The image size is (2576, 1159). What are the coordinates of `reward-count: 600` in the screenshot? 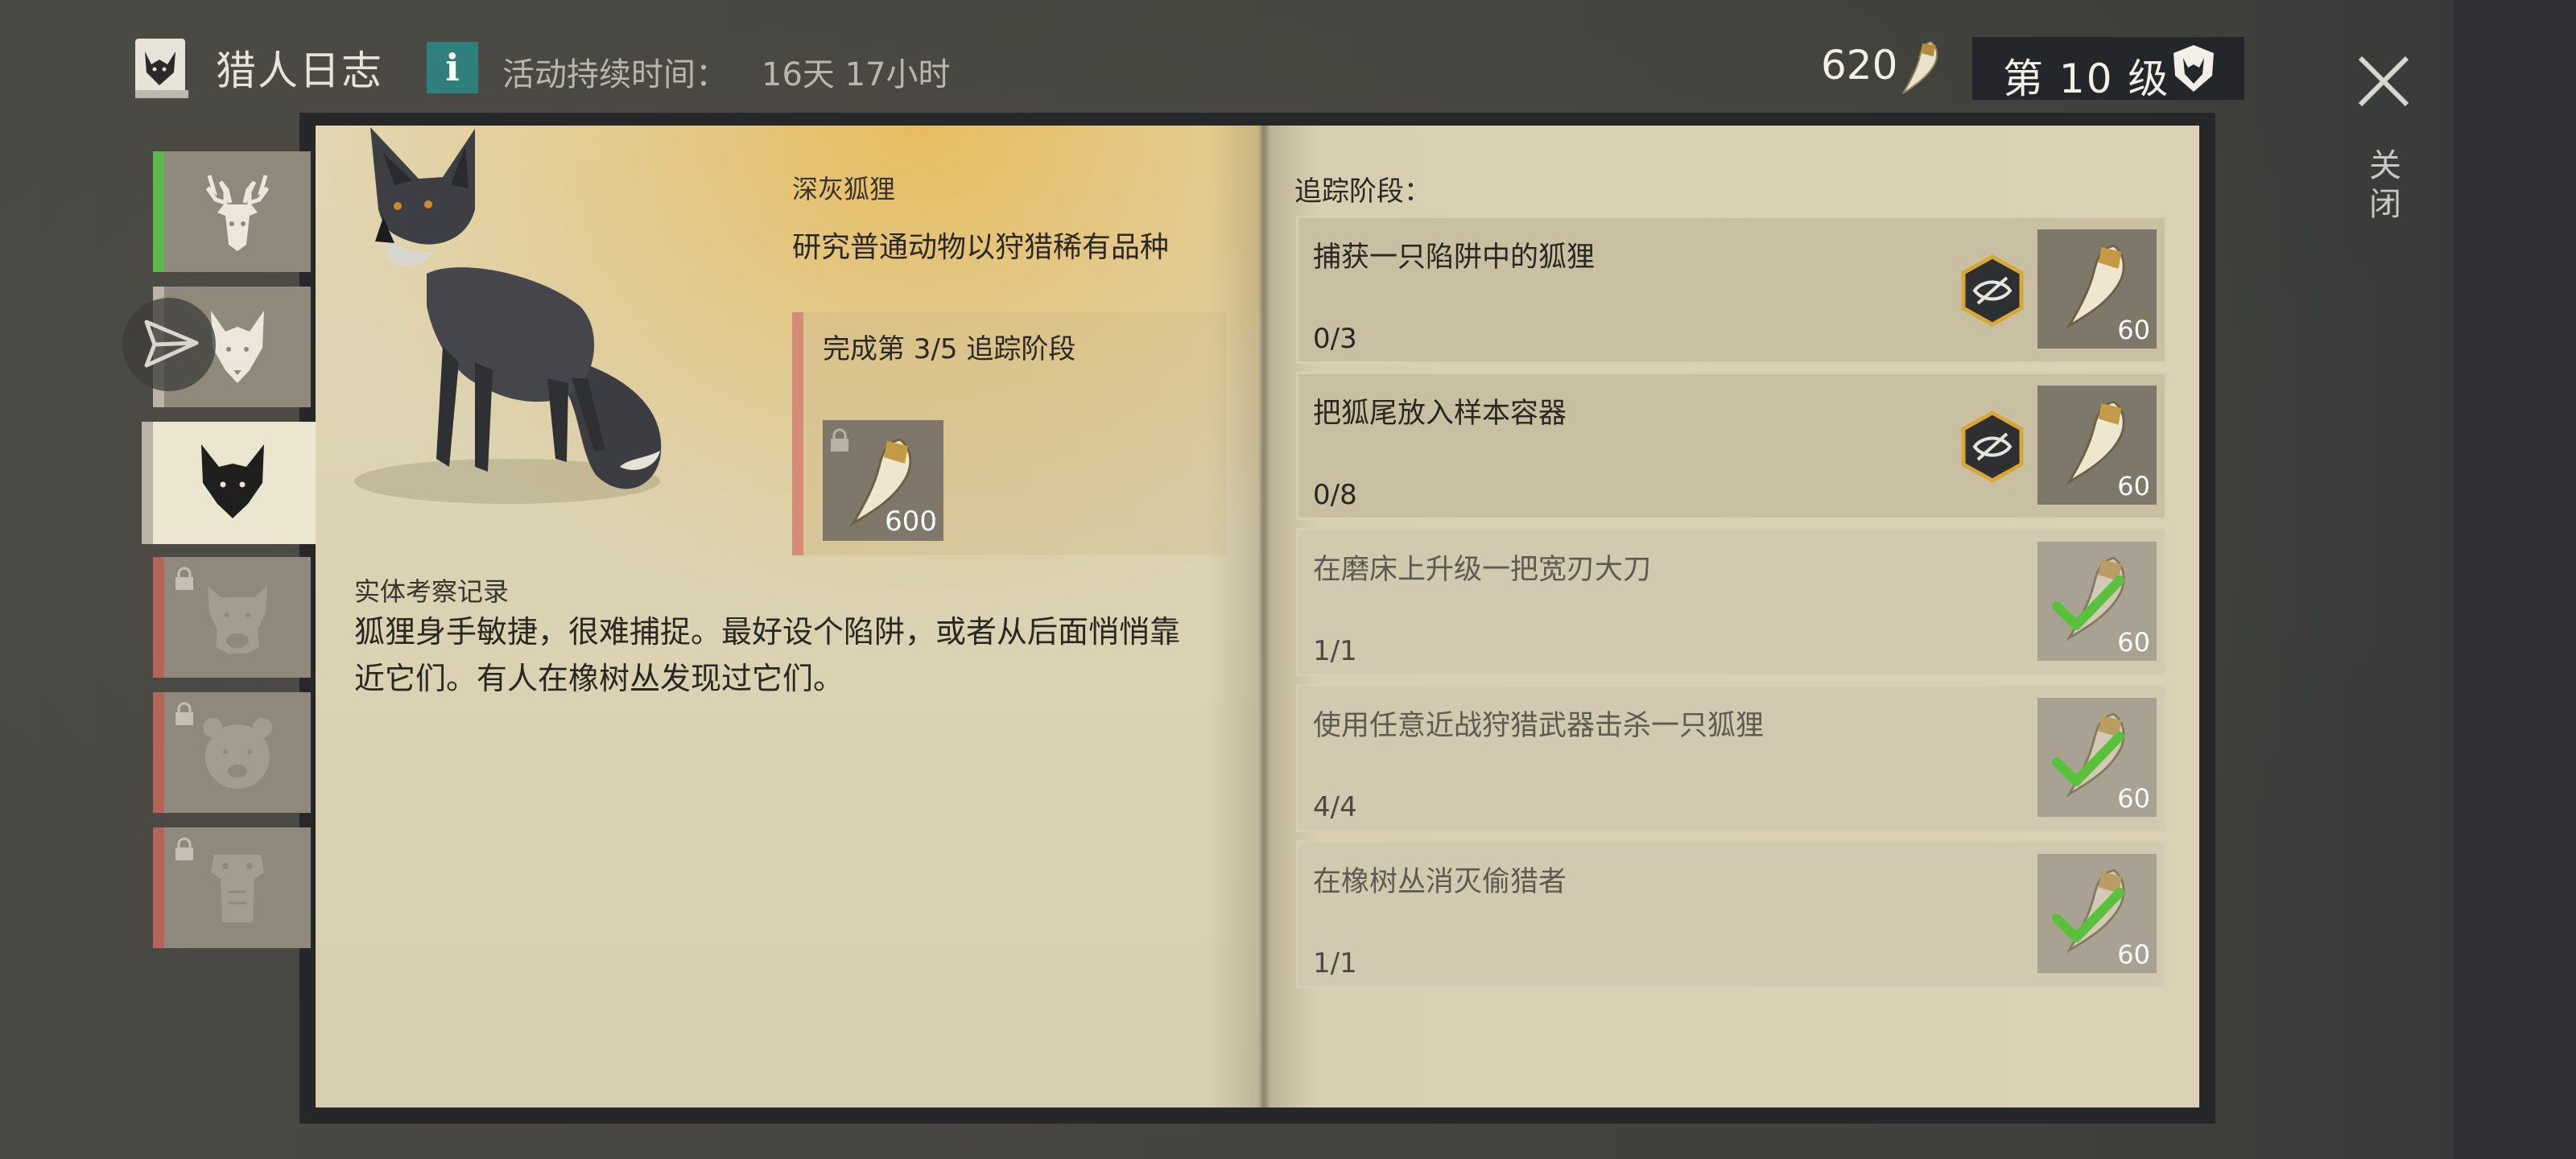 It's located at (911, 521).